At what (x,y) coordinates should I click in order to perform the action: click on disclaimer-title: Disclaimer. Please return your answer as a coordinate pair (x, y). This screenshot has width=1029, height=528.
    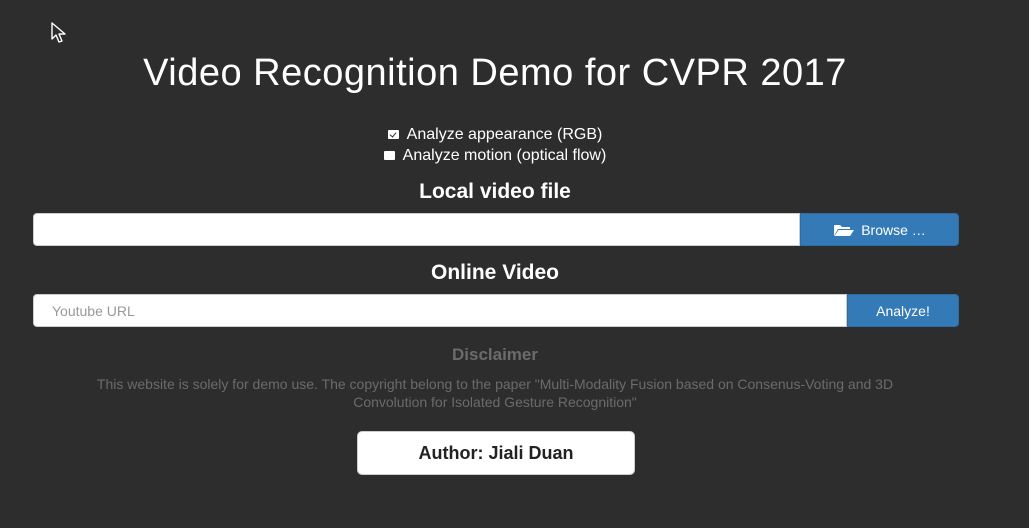
    Looking at the image, I should click on (495, 354).